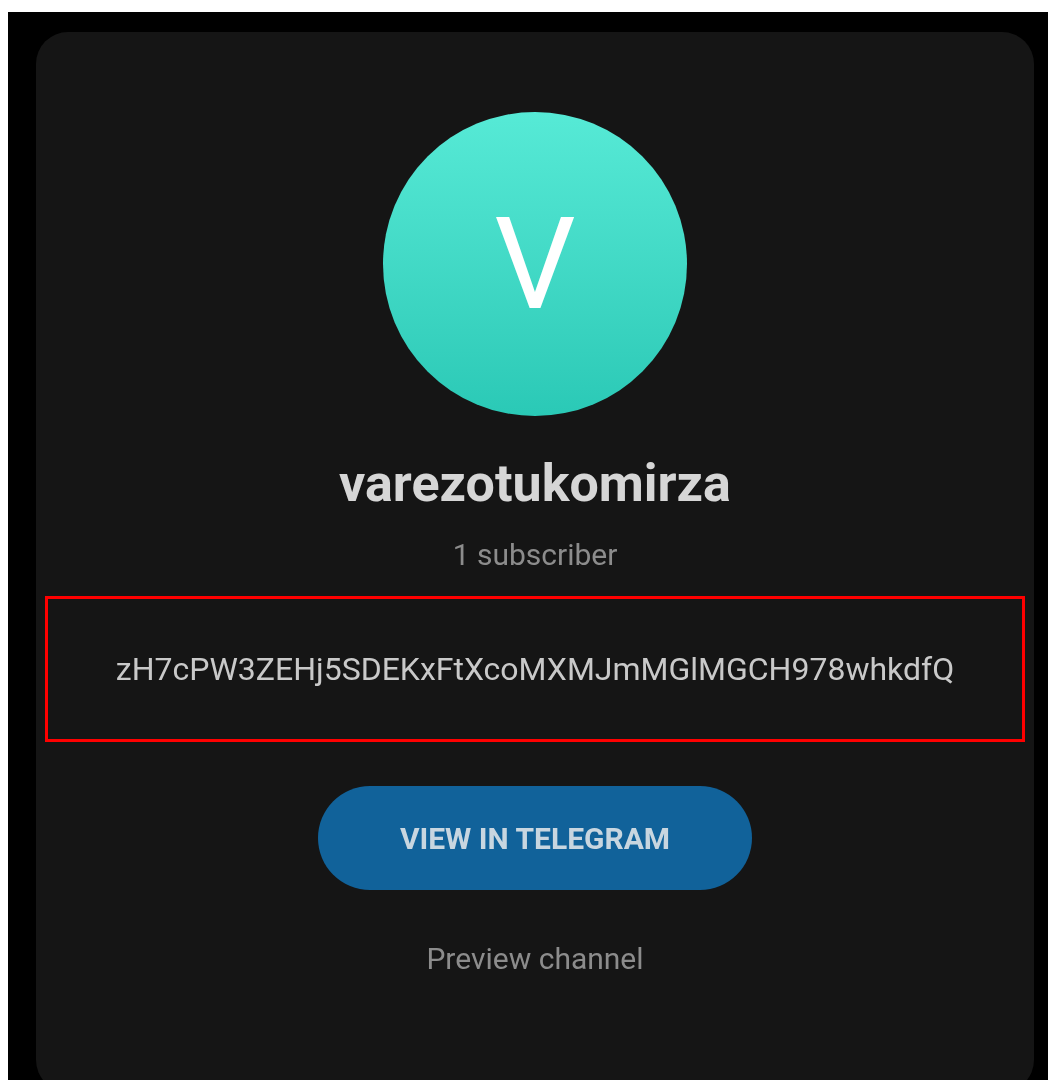 The height and width of the screenshot is (1080, 1048). What do you see at coordinates (535, 838) in the screenshot?
I see `view-in-telegram-button: VIEW IN TELEGRAM` at bounding box center [535, 838].